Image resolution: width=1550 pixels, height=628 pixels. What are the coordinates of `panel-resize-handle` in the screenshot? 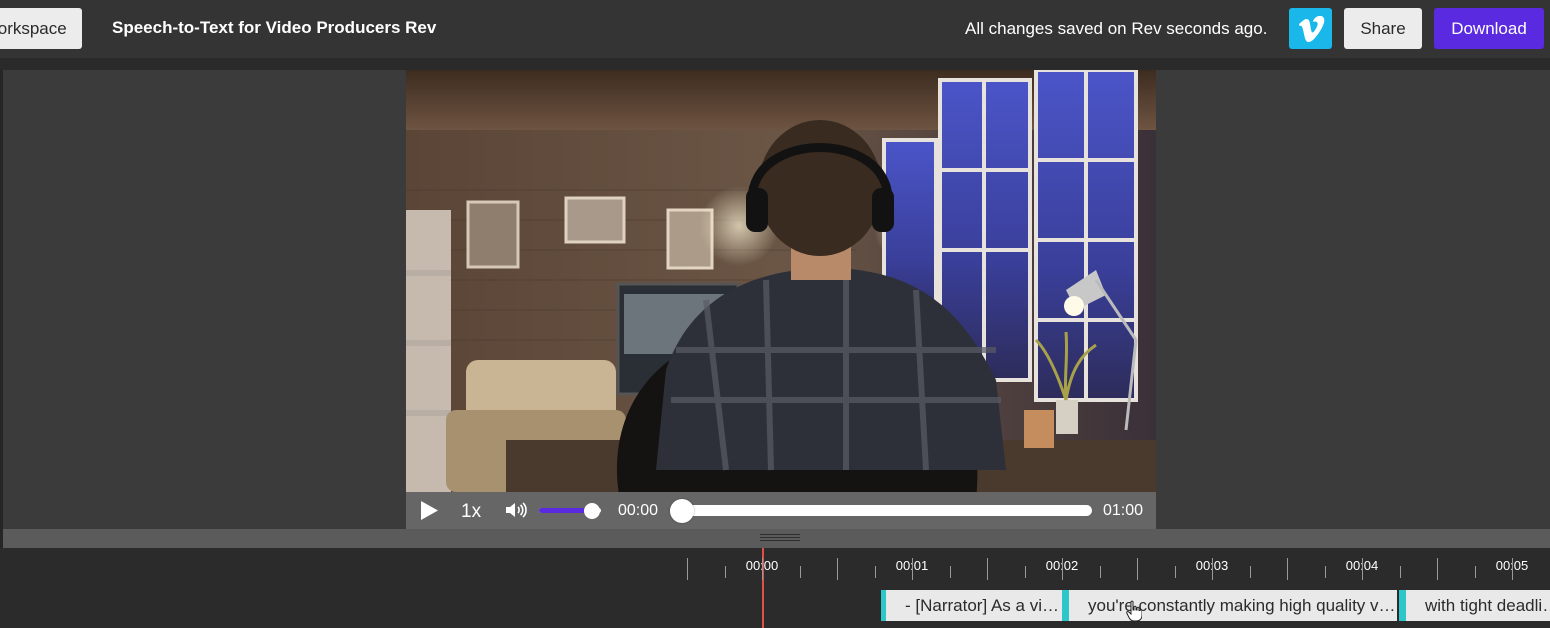 It's located at (776, 538).